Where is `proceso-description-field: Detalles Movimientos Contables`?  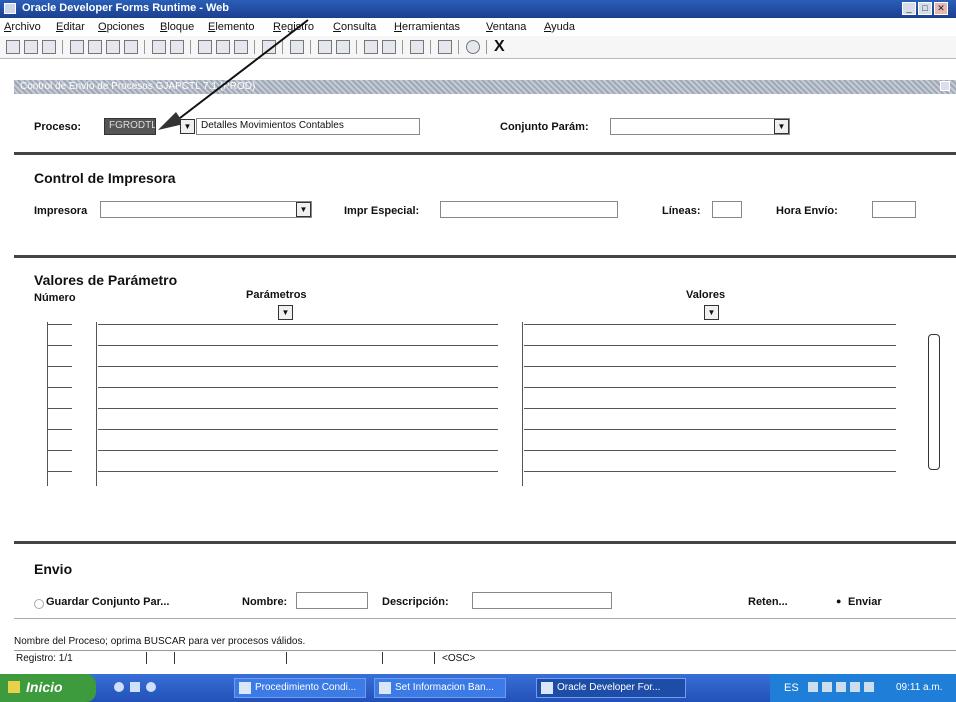
proceso-description-field: Detalles Movimientos Contables is located at coordinates (308, 126).